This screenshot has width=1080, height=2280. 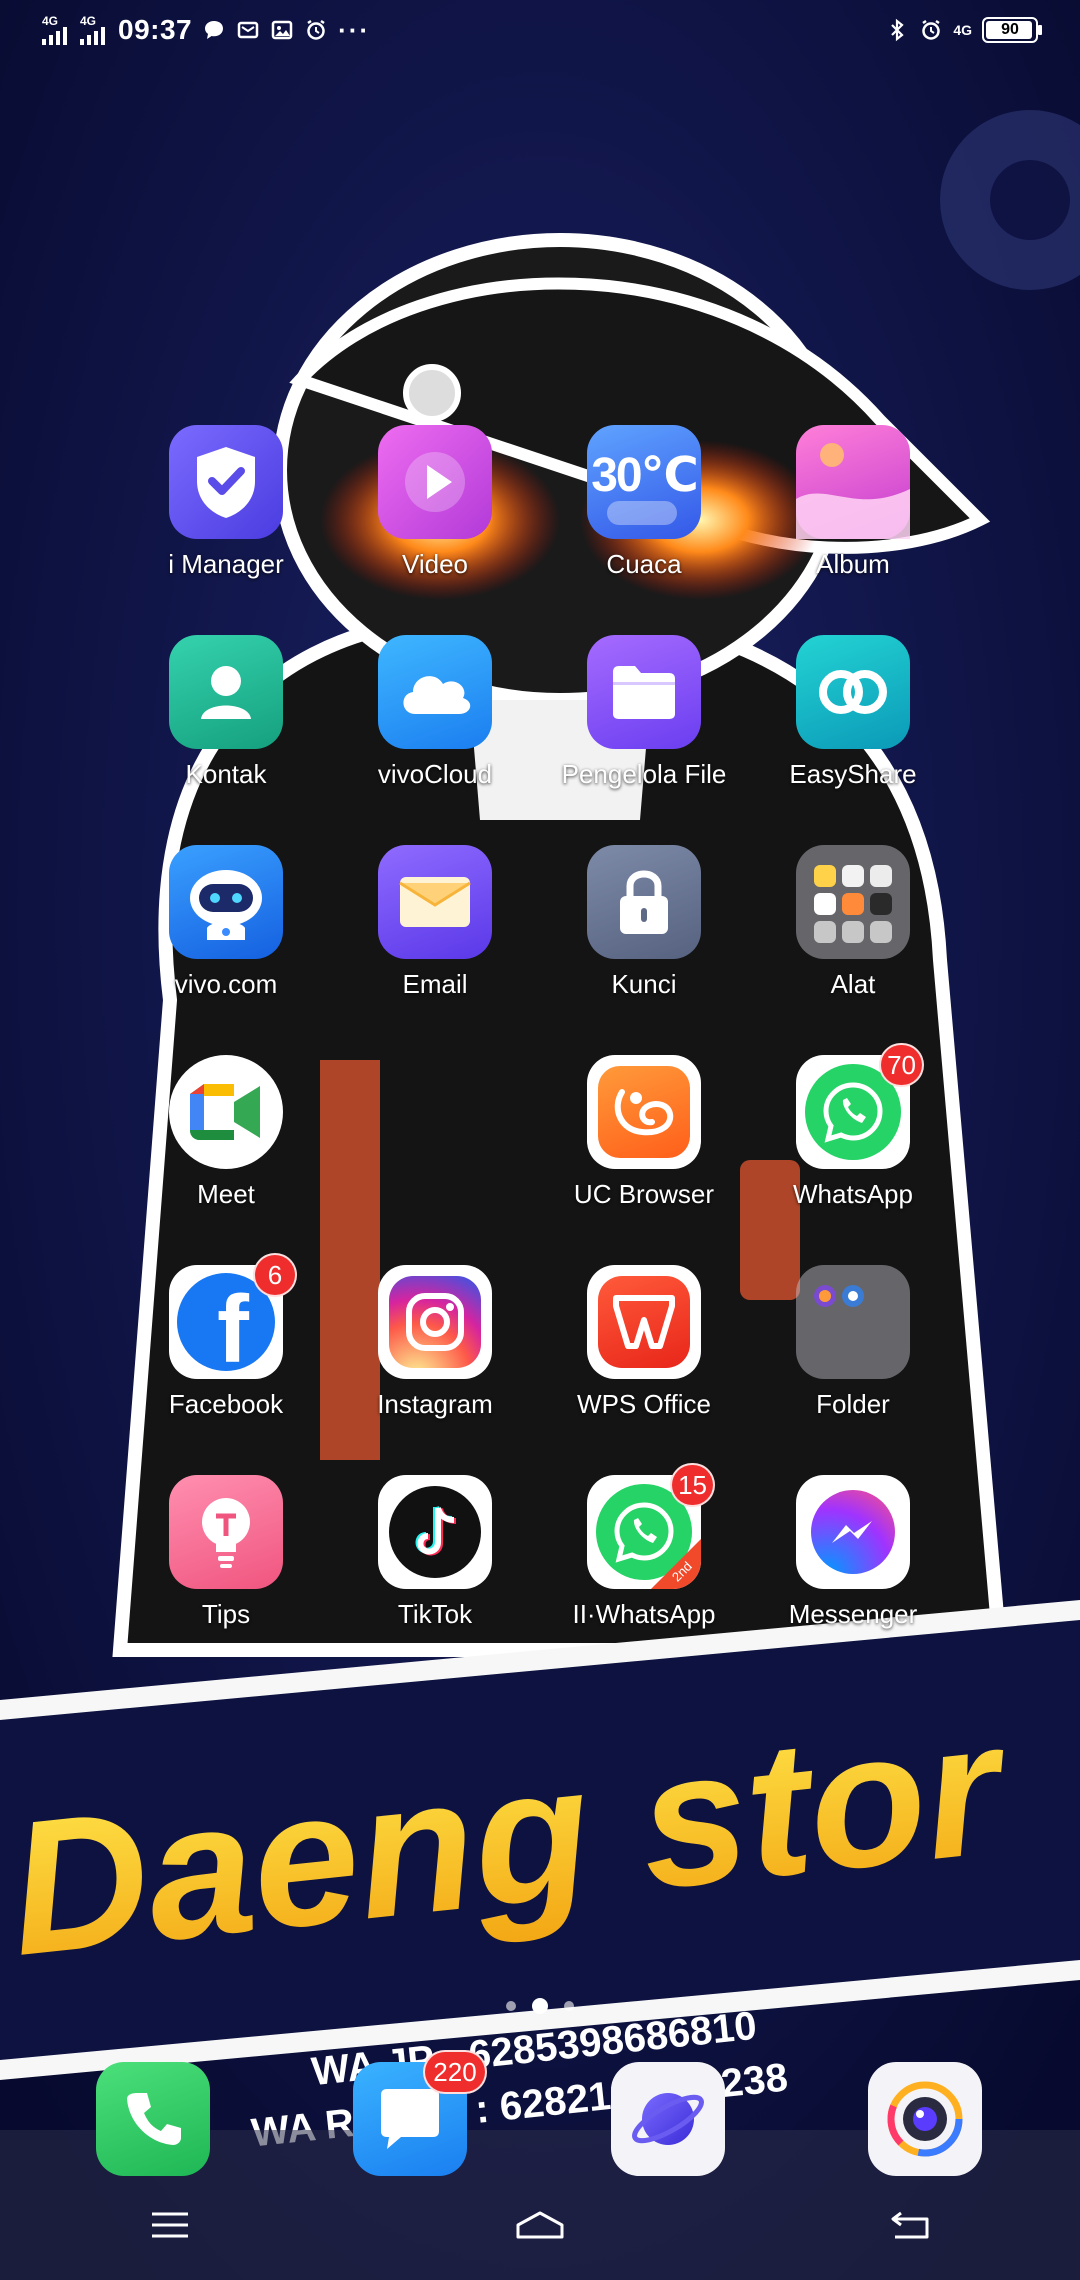 What do you see at coordinates (644, 692) in the screenshot?
I see `folder-icon` at bounding box center [644, 692].